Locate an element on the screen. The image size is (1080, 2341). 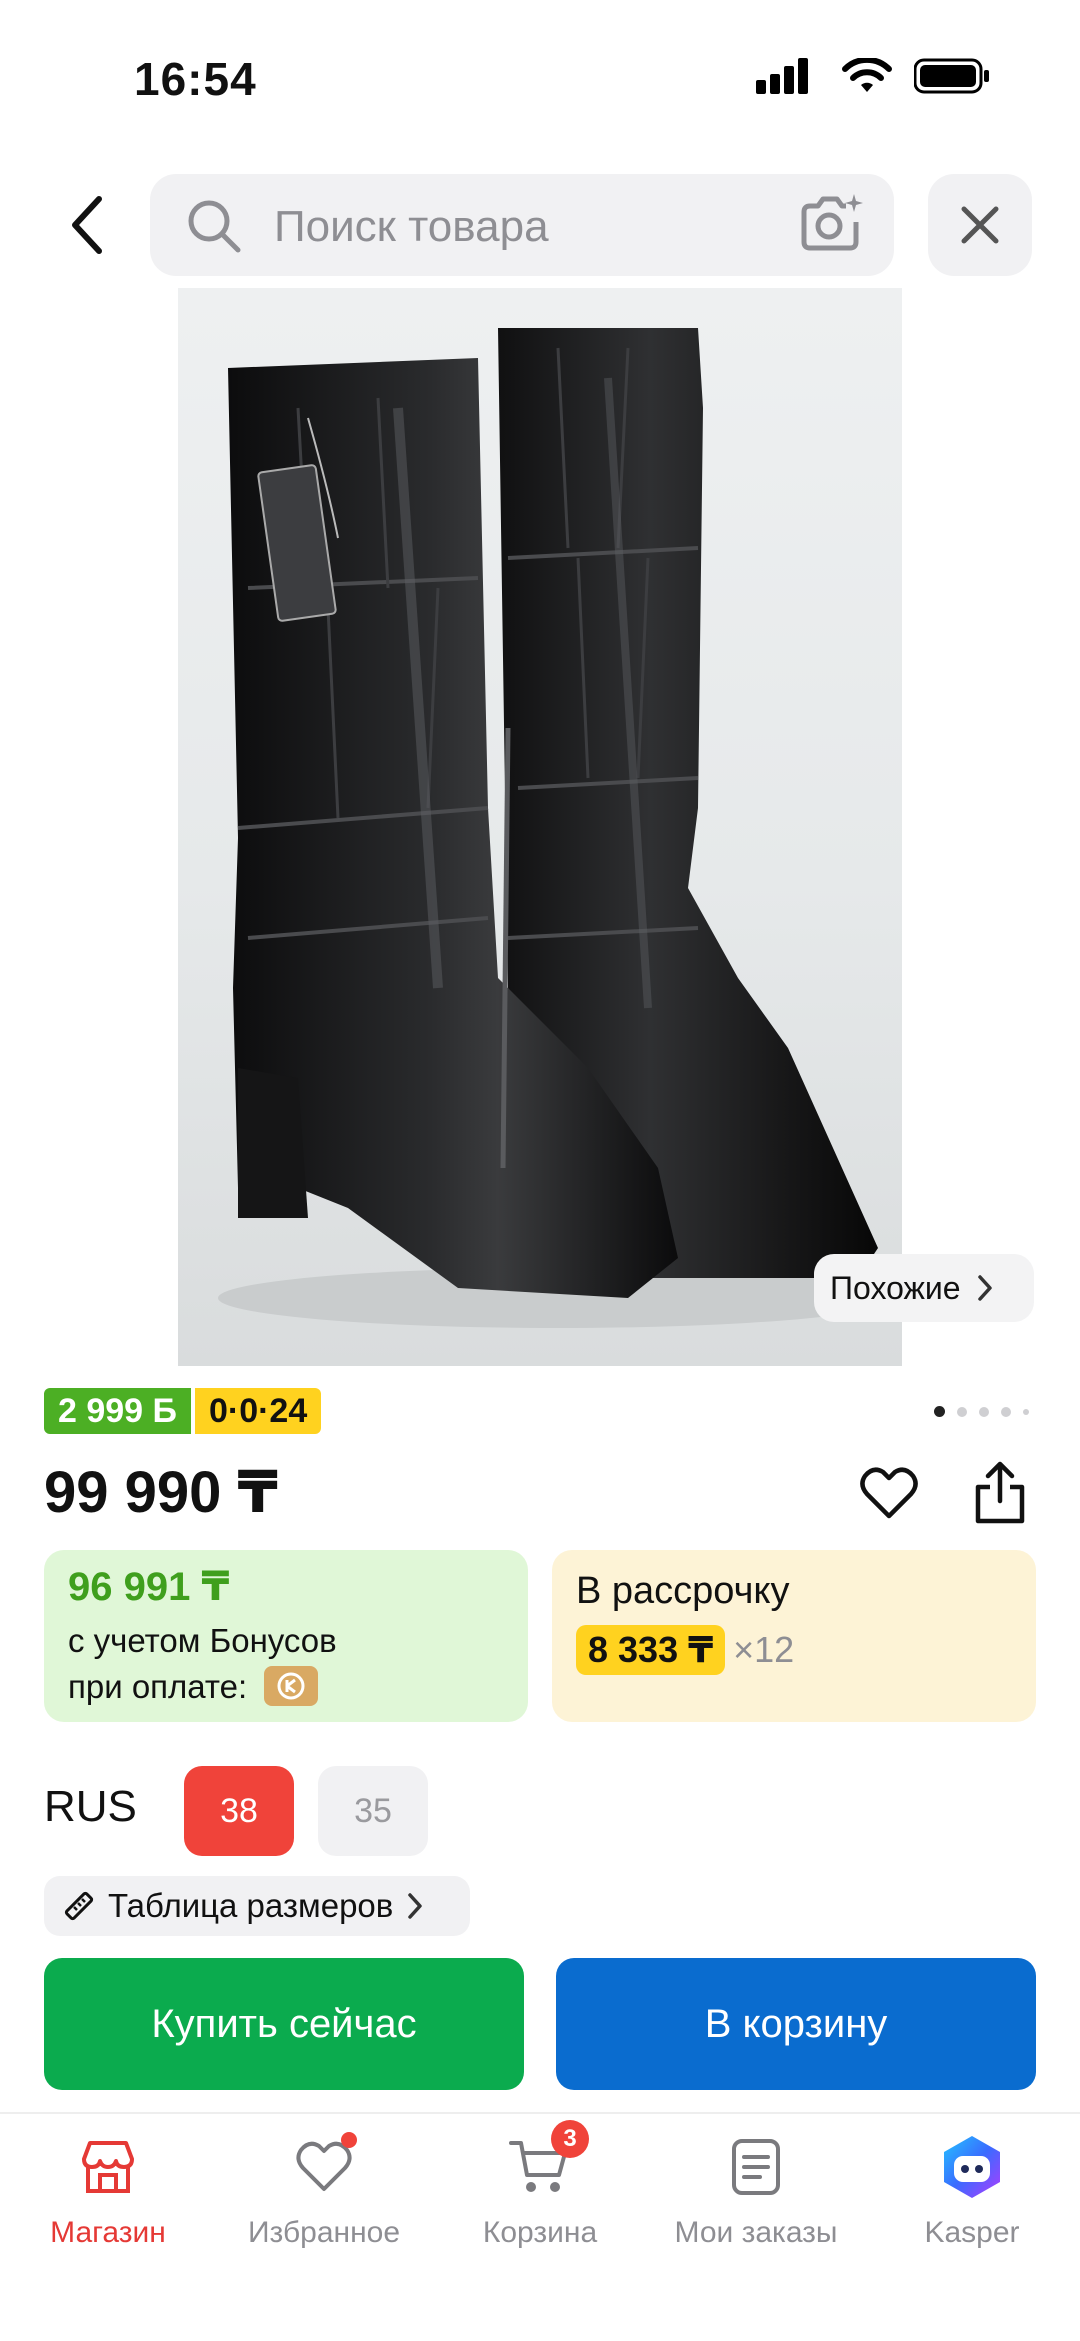
bonus-price: 96 991 ₸ is located at coordinates (149, 1587).